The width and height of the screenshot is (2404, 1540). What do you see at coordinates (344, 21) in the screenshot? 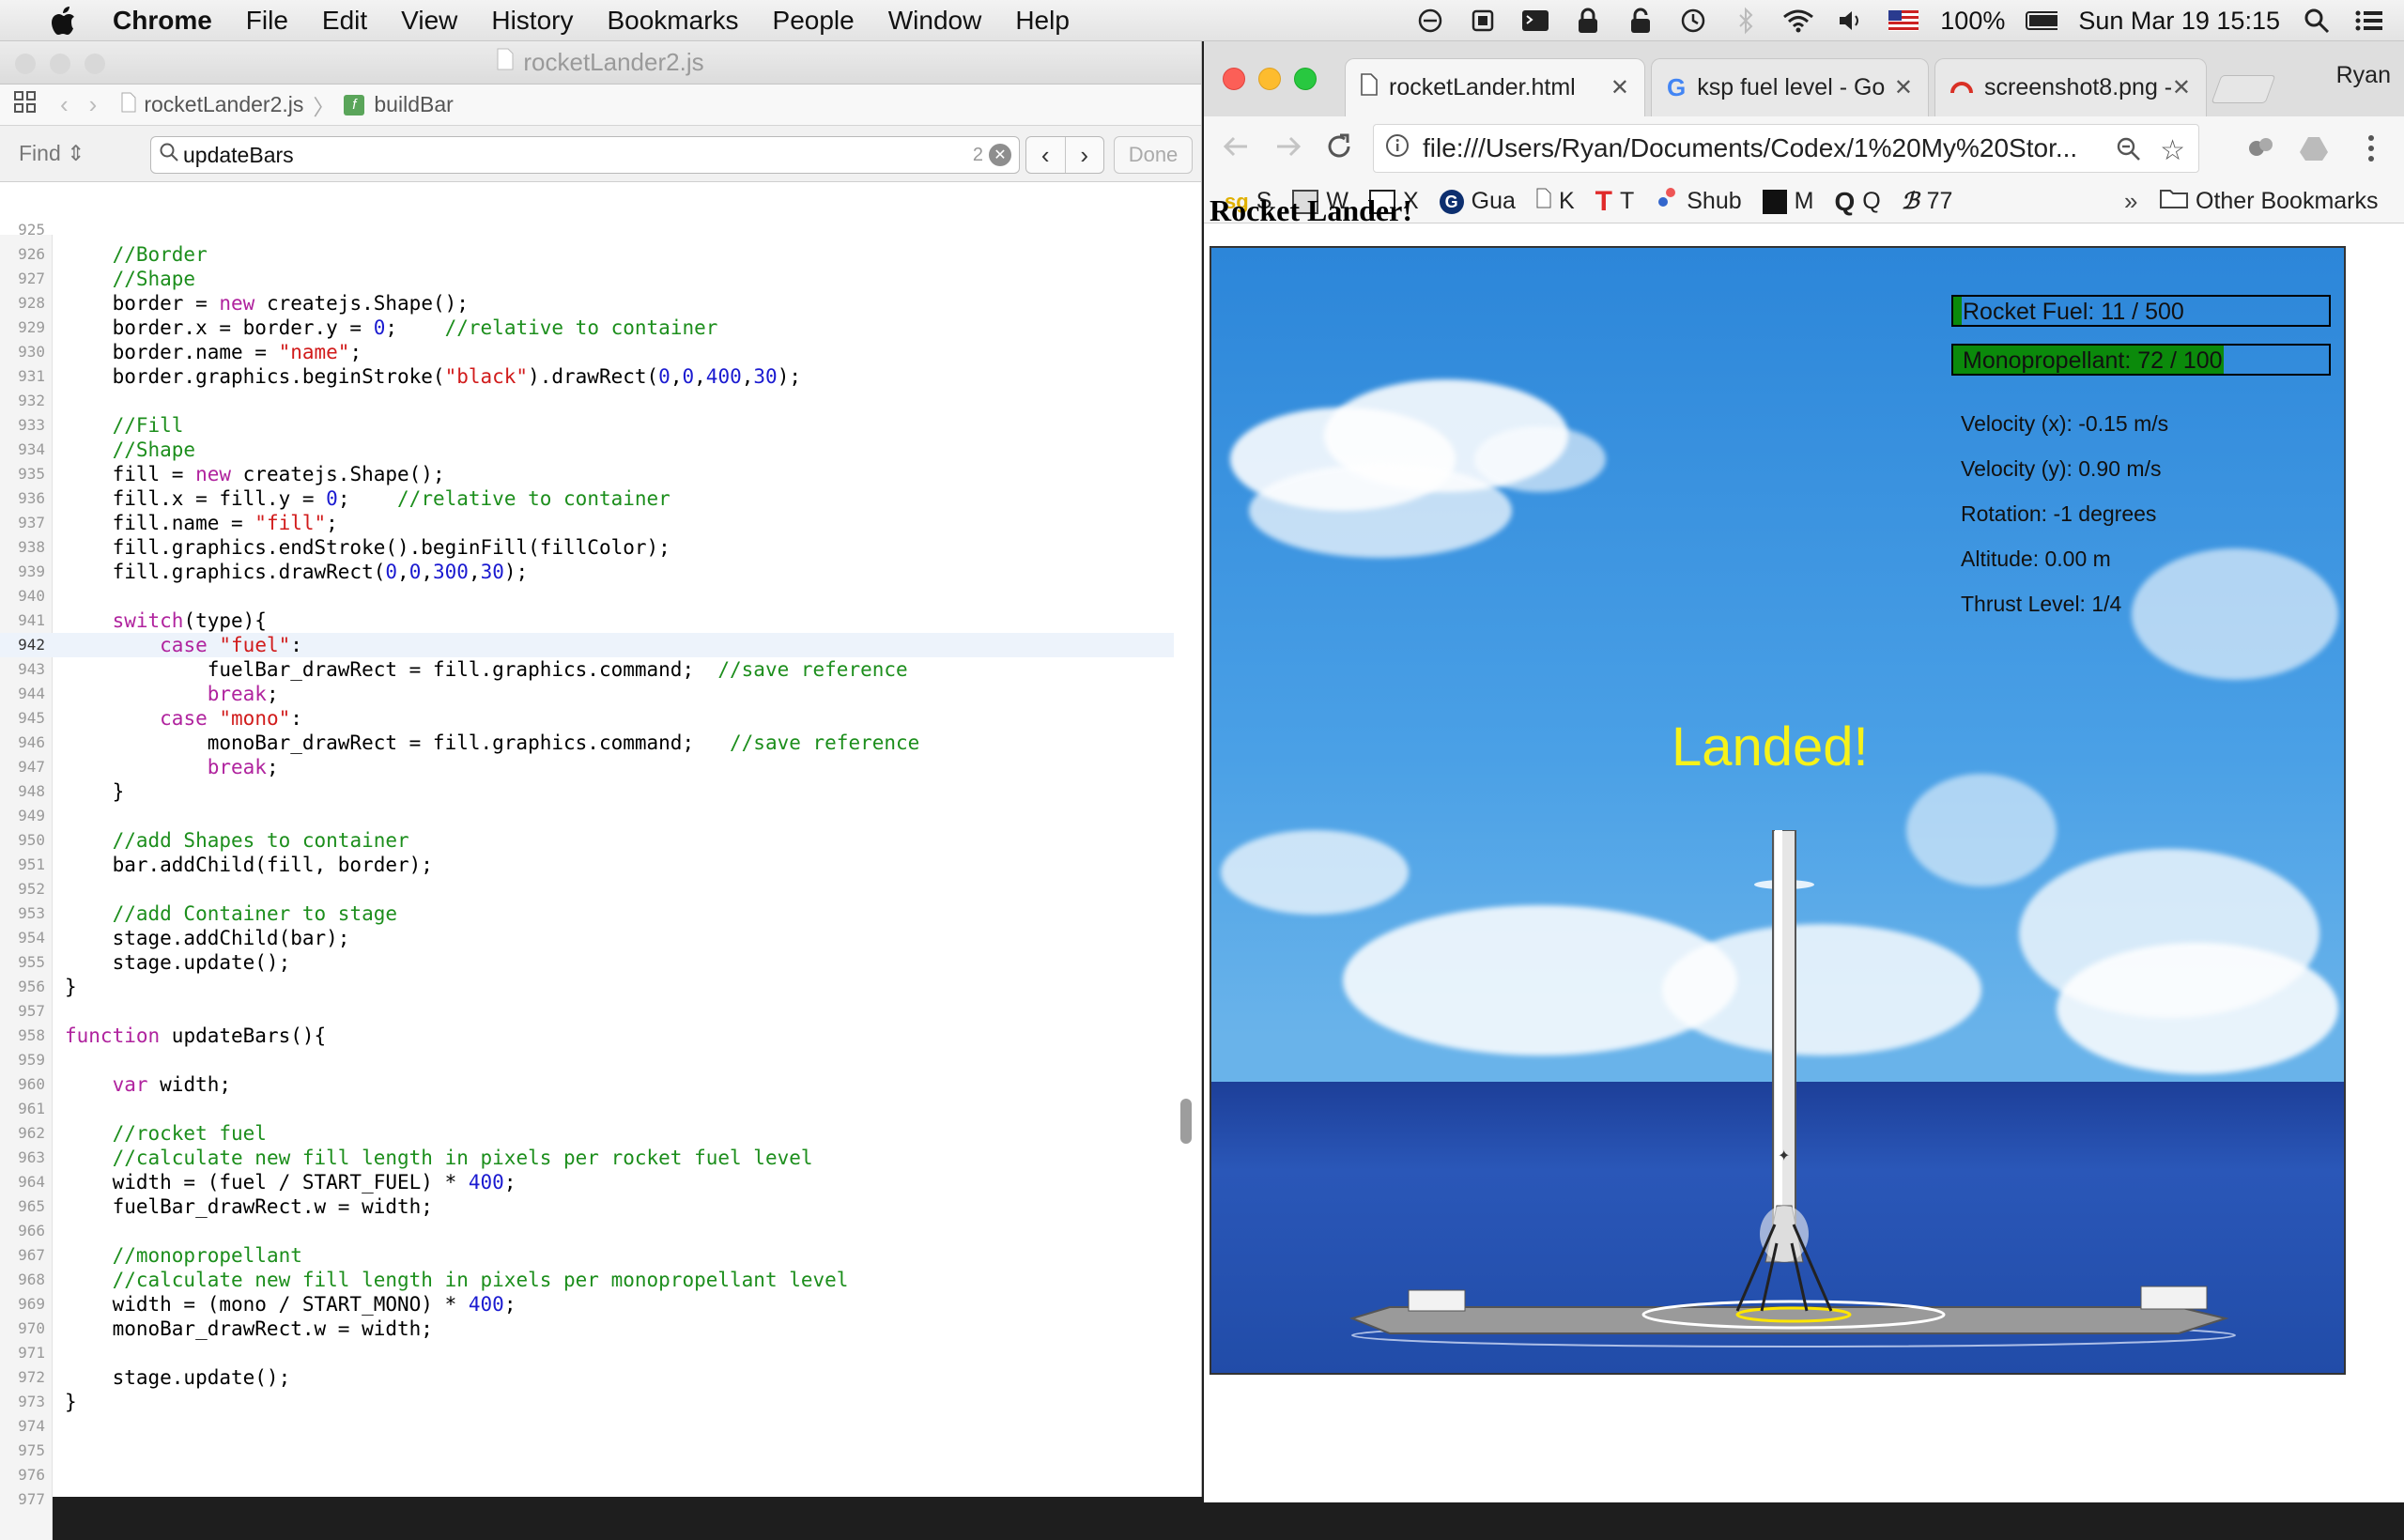
I see `menu-edit: Edit` at bounding box center [344, 21].